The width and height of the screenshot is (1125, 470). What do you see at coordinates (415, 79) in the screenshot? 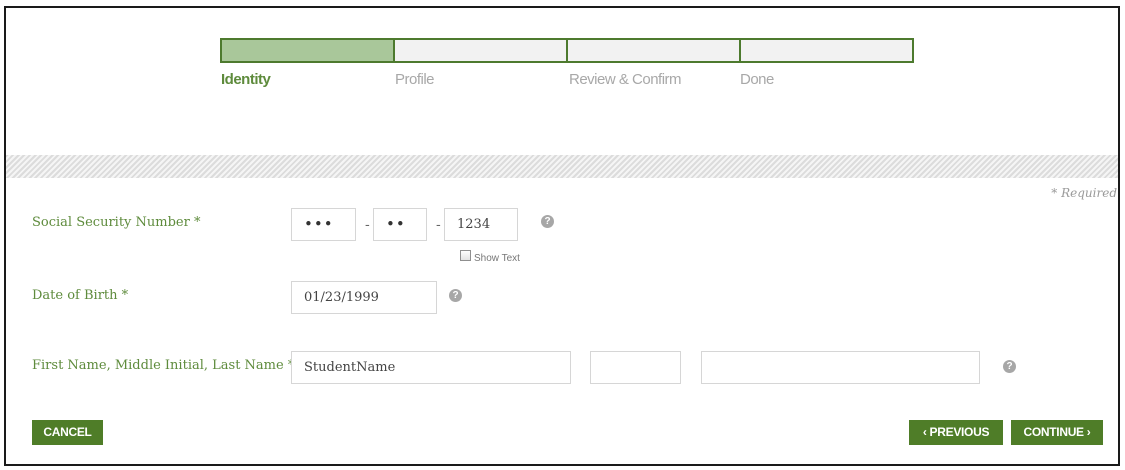
I see `step-label-profile: Profile` at bounding box center [415, 79].